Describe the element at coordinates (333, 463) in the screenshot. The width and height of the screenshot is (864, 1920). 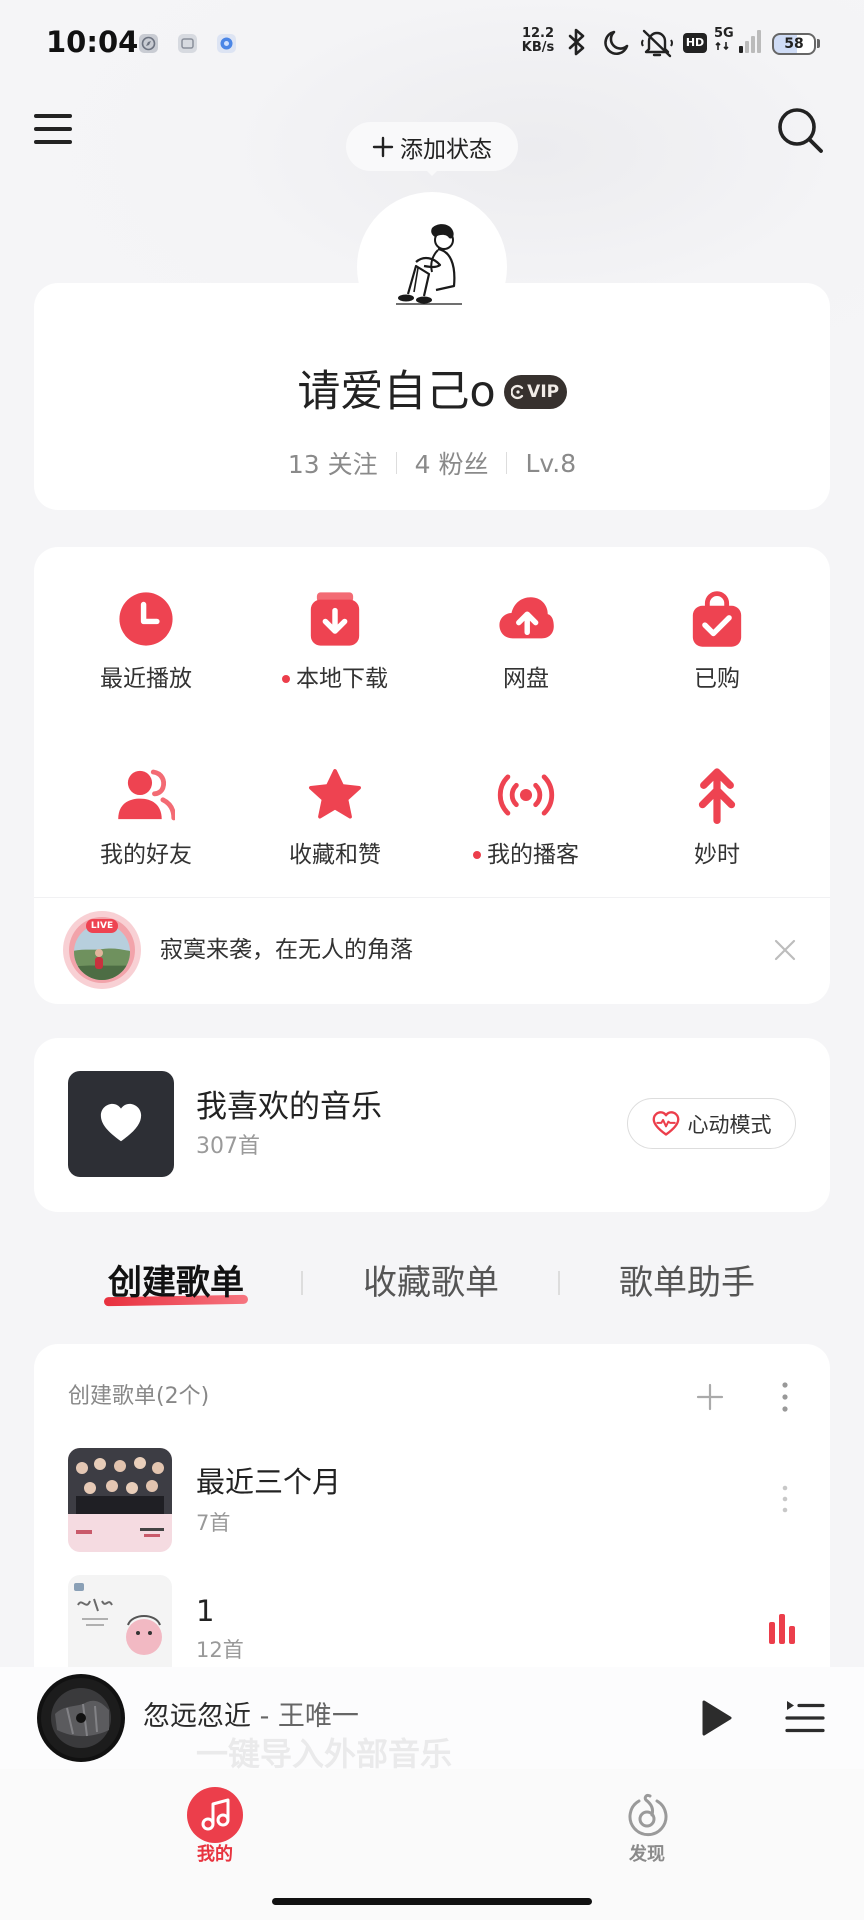
I see `following-count: 13 关注` at that location.